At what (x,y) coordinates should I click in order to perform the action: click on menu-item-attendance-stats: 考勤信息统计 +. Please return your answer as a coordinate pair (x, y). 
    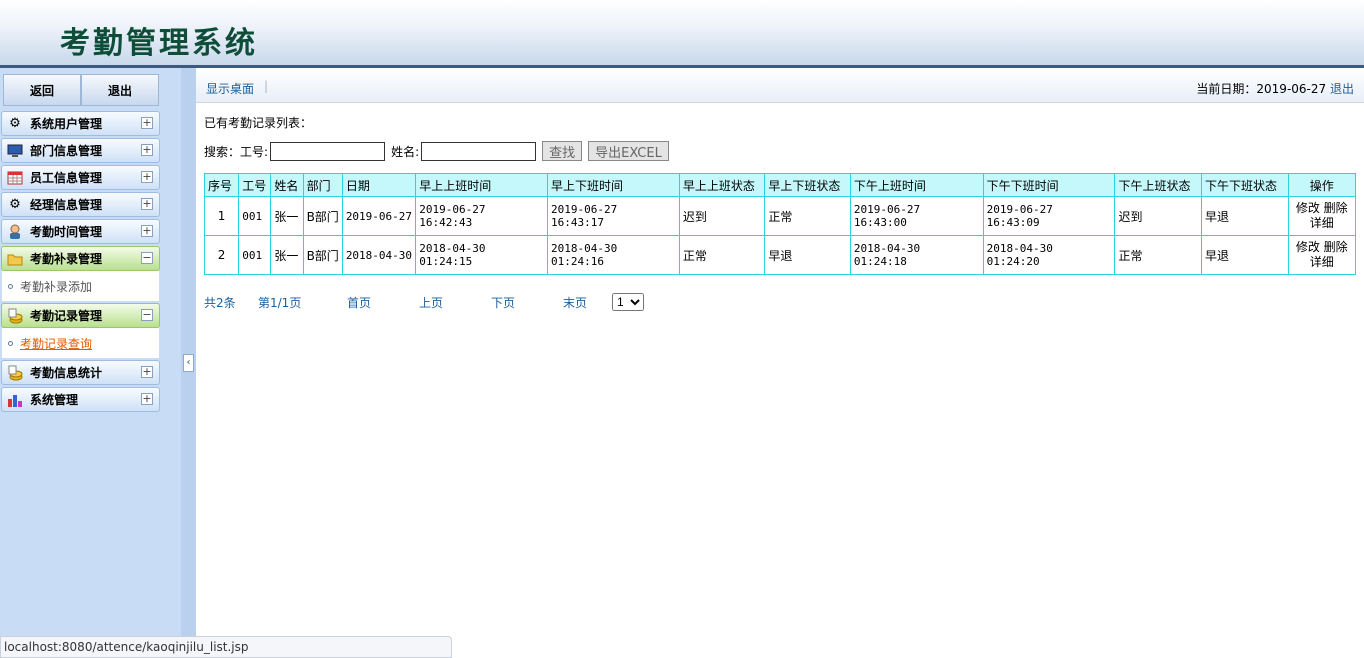
    Looking at the image, I should click on (80, 372).